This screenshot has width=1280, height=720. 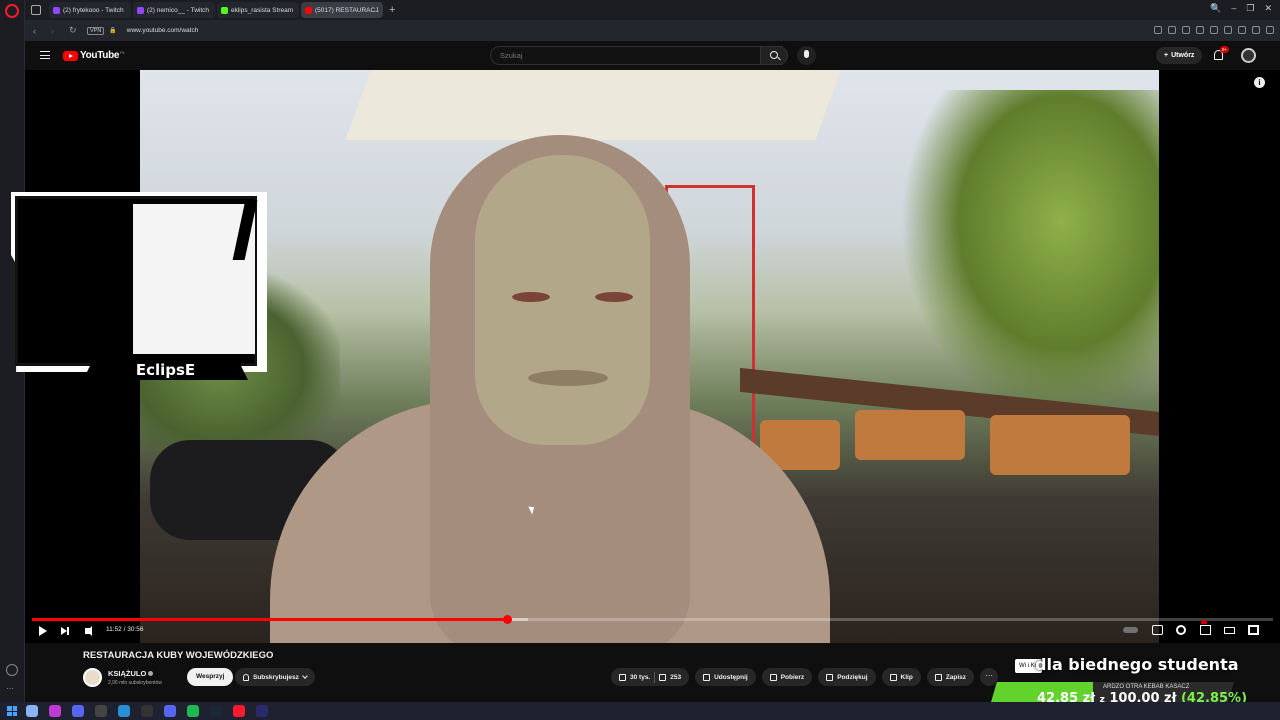 I want to click on discord-icon, so click(x=170, y=711).